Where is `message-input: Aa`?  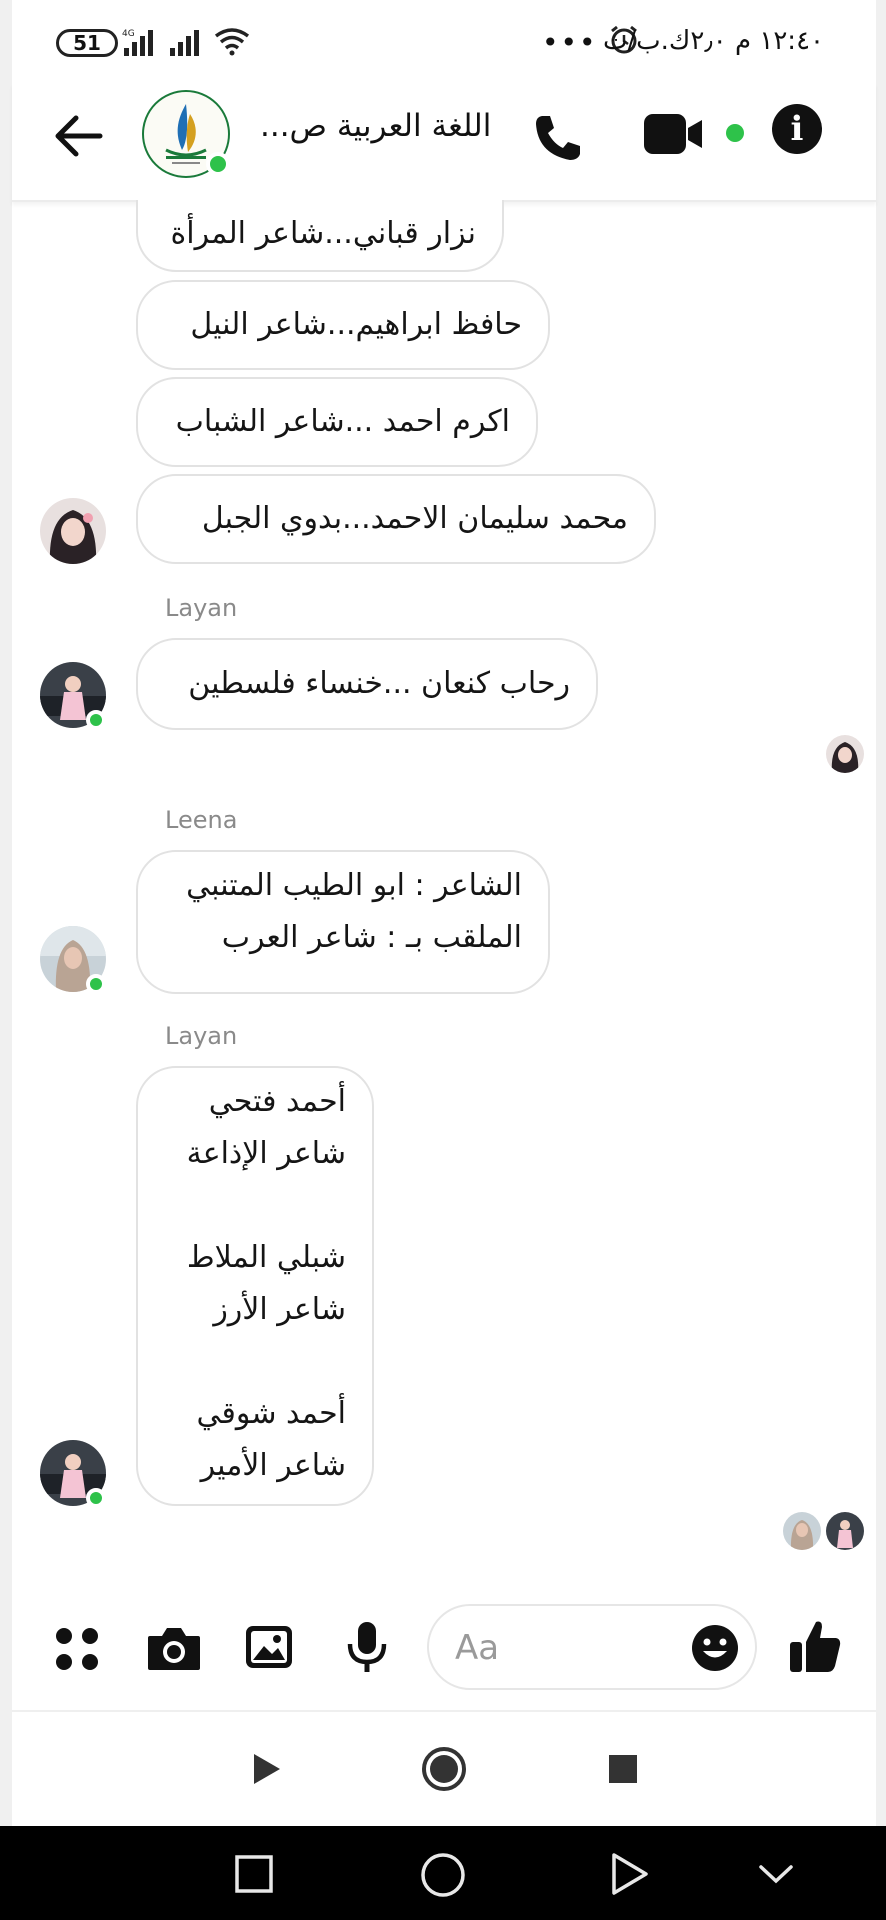 message-input: Aa is located at coordinates (592, 1647).